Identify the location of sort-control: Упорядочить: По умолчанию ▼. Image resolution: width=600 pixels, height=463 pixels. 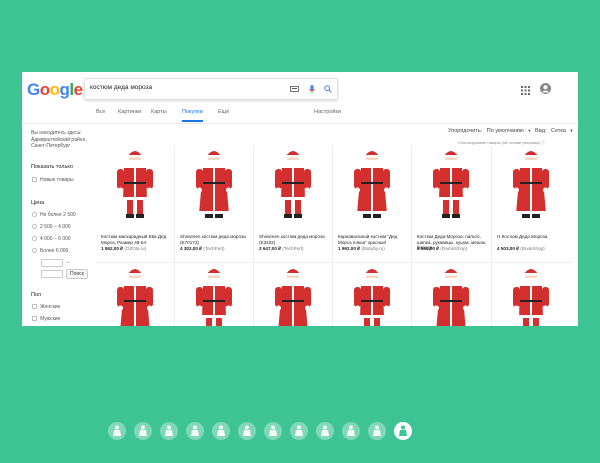
(490, 131).